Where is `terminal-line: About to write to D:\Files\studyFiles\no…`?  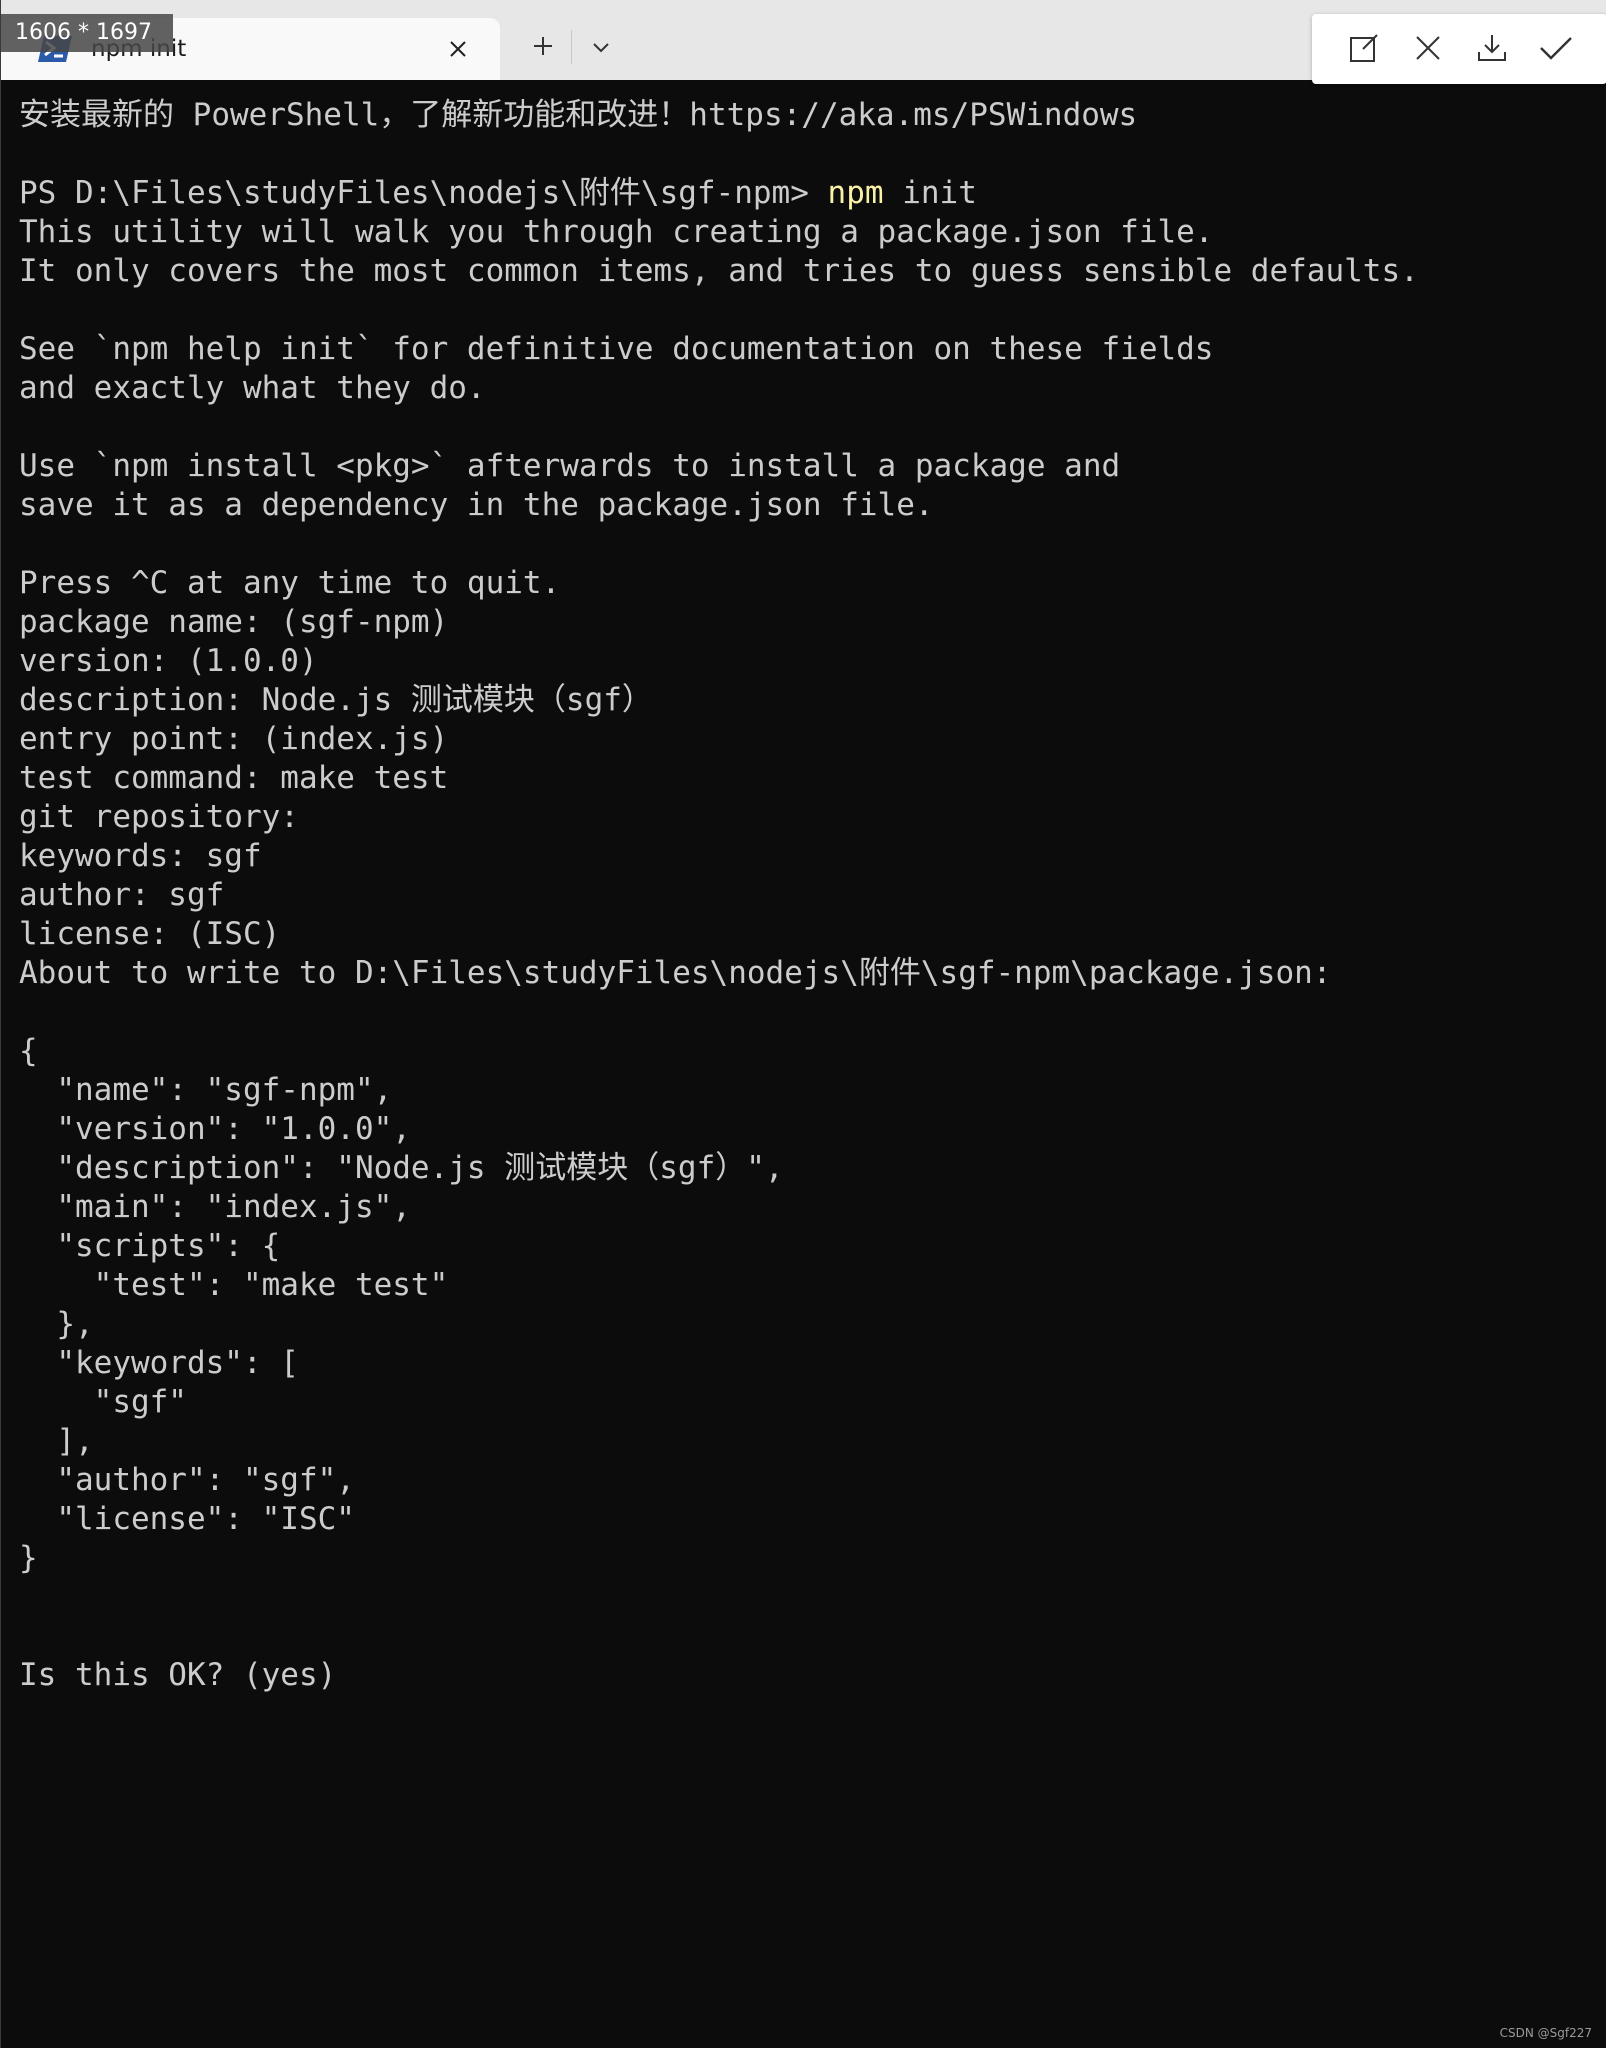 terminal-line: About to write to D:\Files\studyFiles\no… is located at coordinates (675, 973).